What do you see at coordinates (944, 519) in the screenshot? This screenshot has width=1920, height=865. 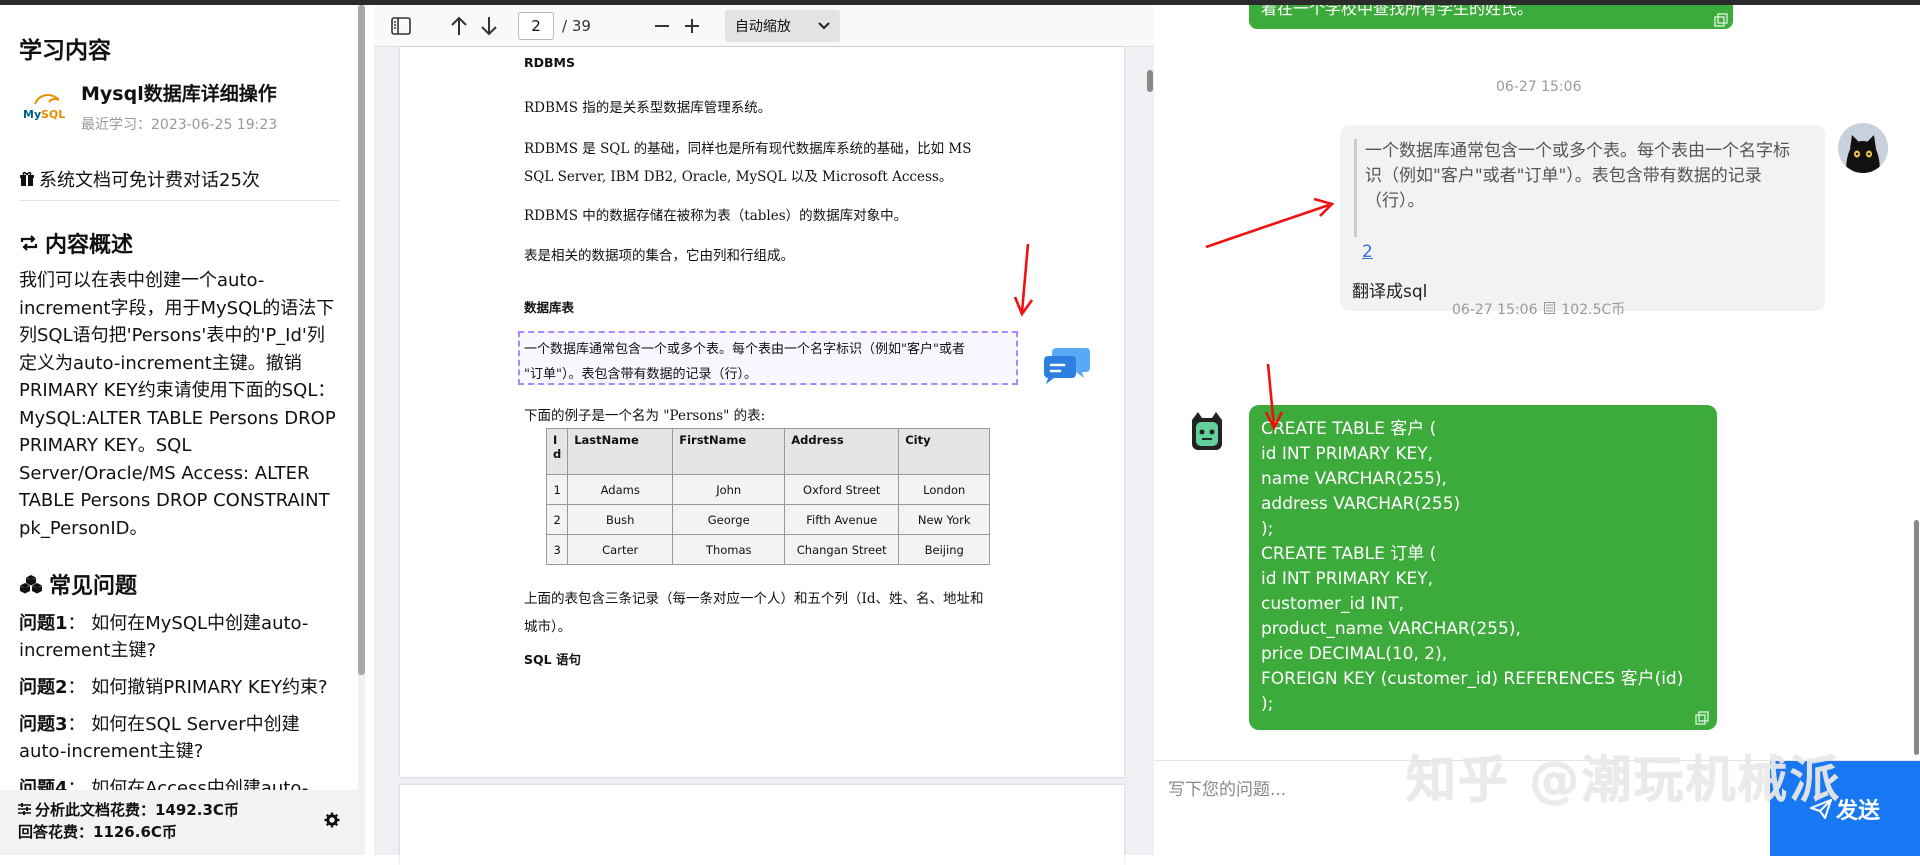 I see `table-cell: New York` at bounding box center [944, 519].